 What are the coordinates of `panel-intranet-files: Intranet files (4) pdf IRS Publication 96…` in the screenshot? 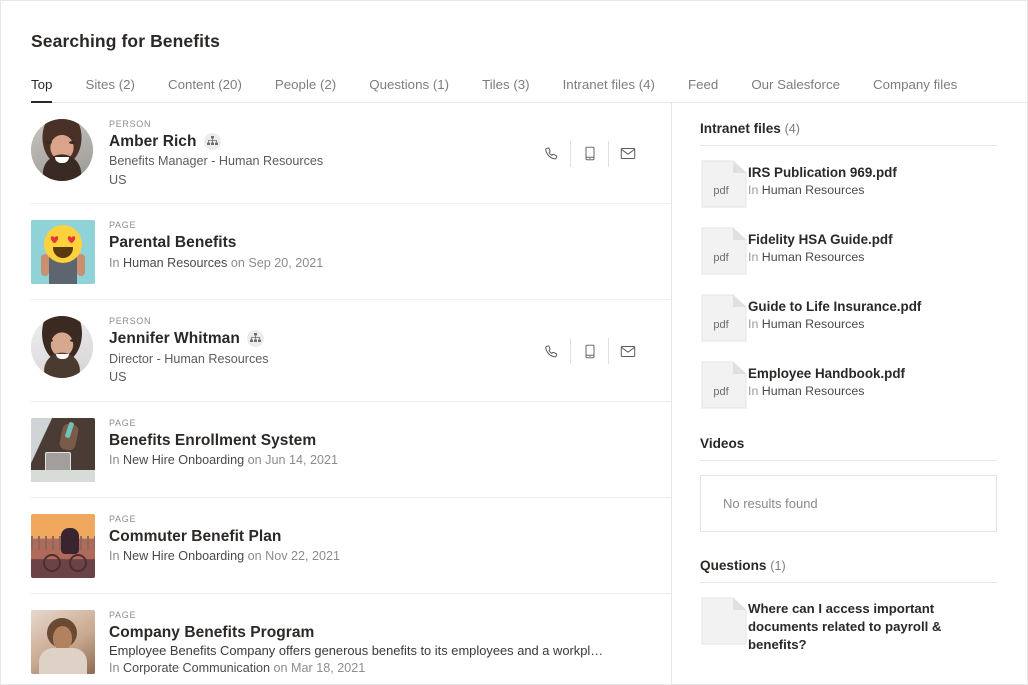 It's located at (848, 258).